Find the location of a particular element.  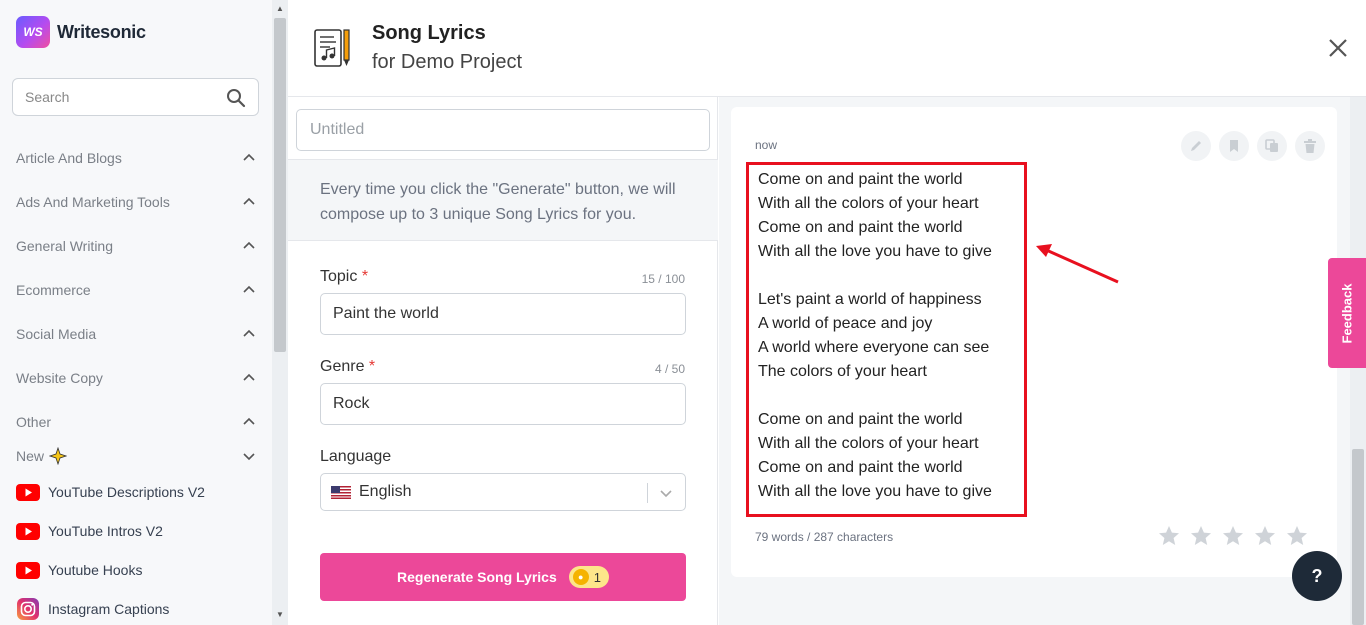

us-flag-icon is located at coordinates (341, 492).